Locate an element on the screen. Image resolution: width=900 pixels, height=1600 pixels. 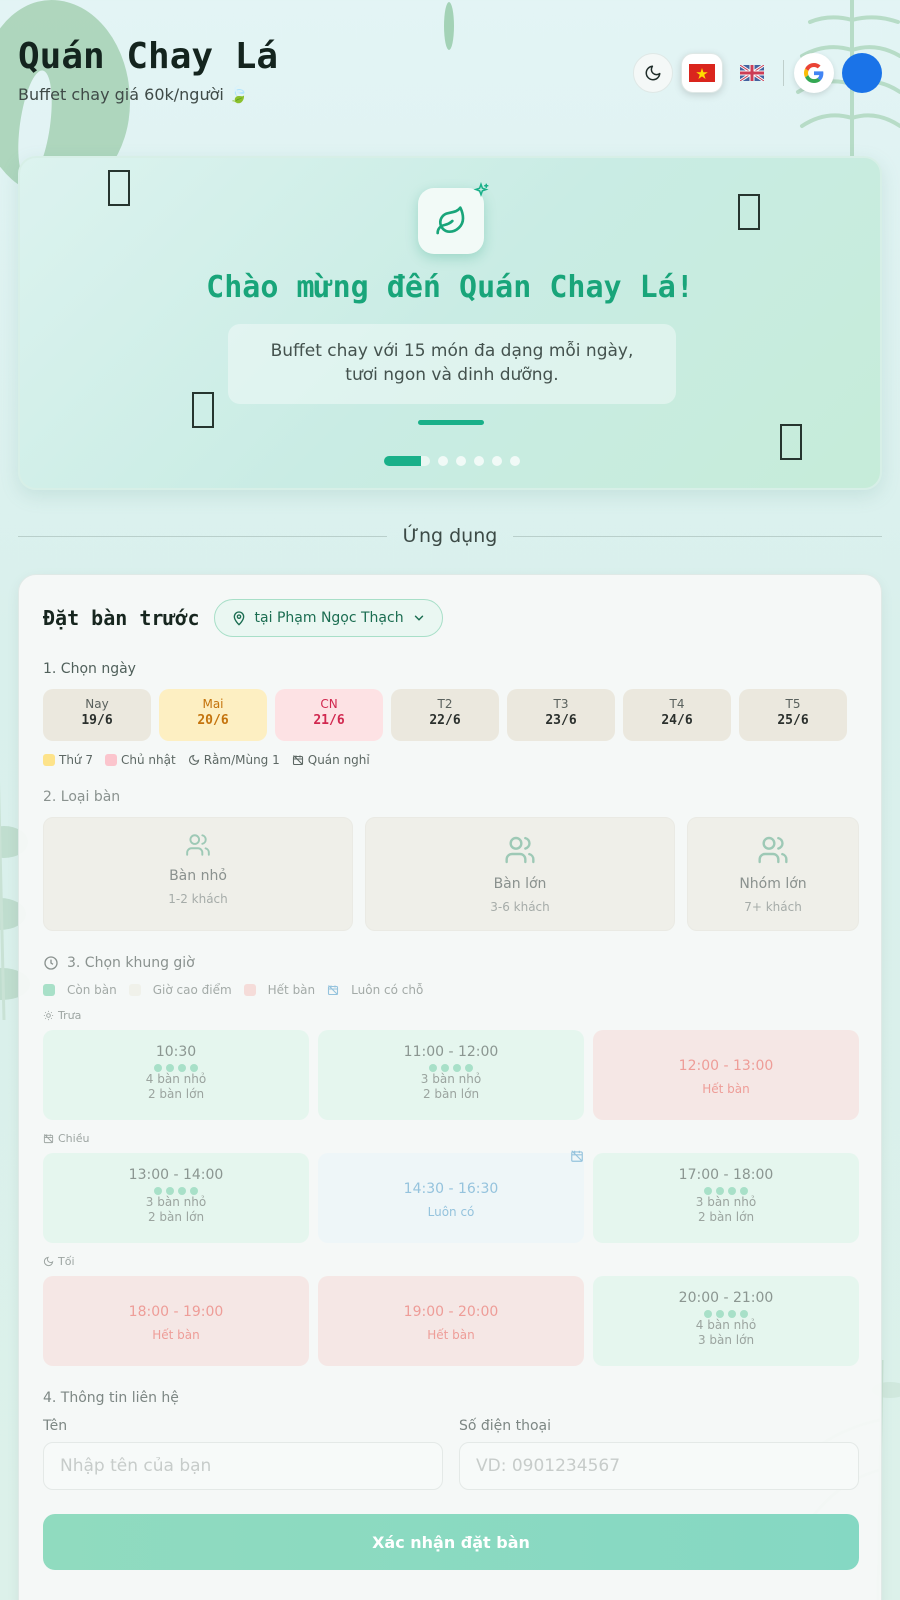
moon-icon is located at coordinates (653, 73).